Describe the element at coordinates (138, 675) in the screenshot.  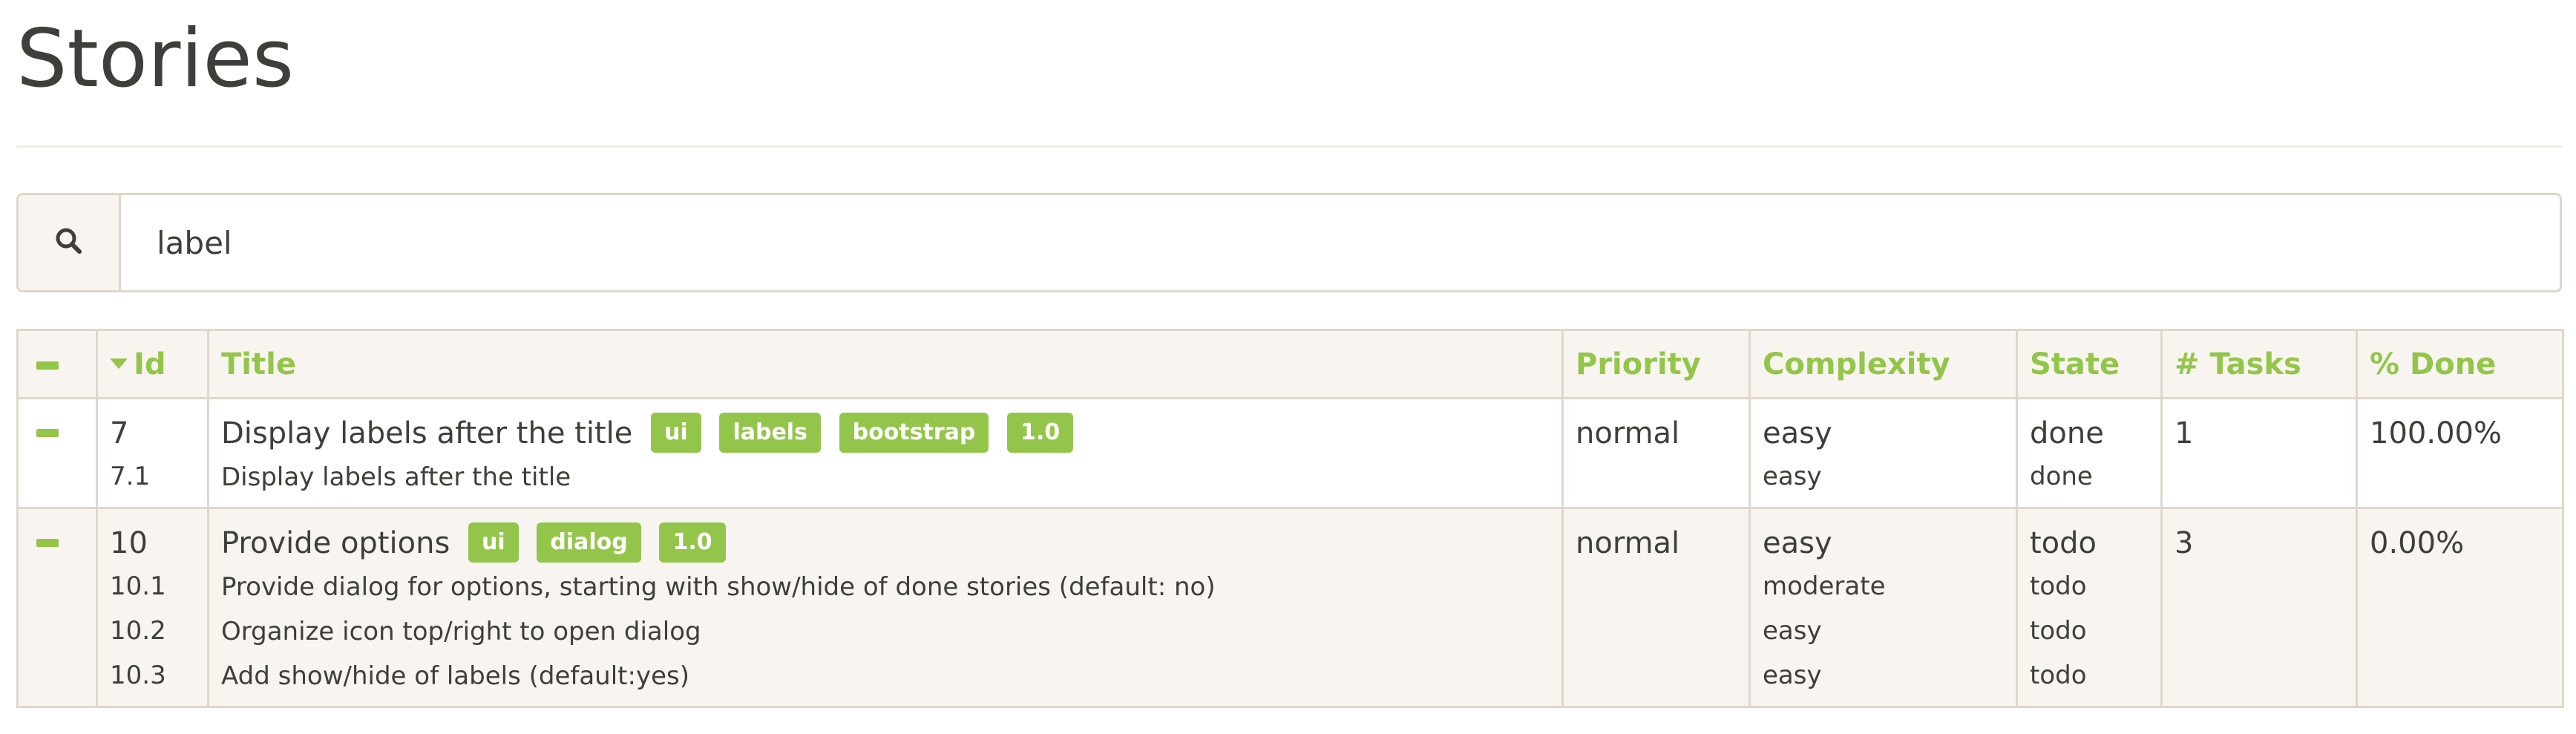
I see `subtask-id: 10.3` at that location.